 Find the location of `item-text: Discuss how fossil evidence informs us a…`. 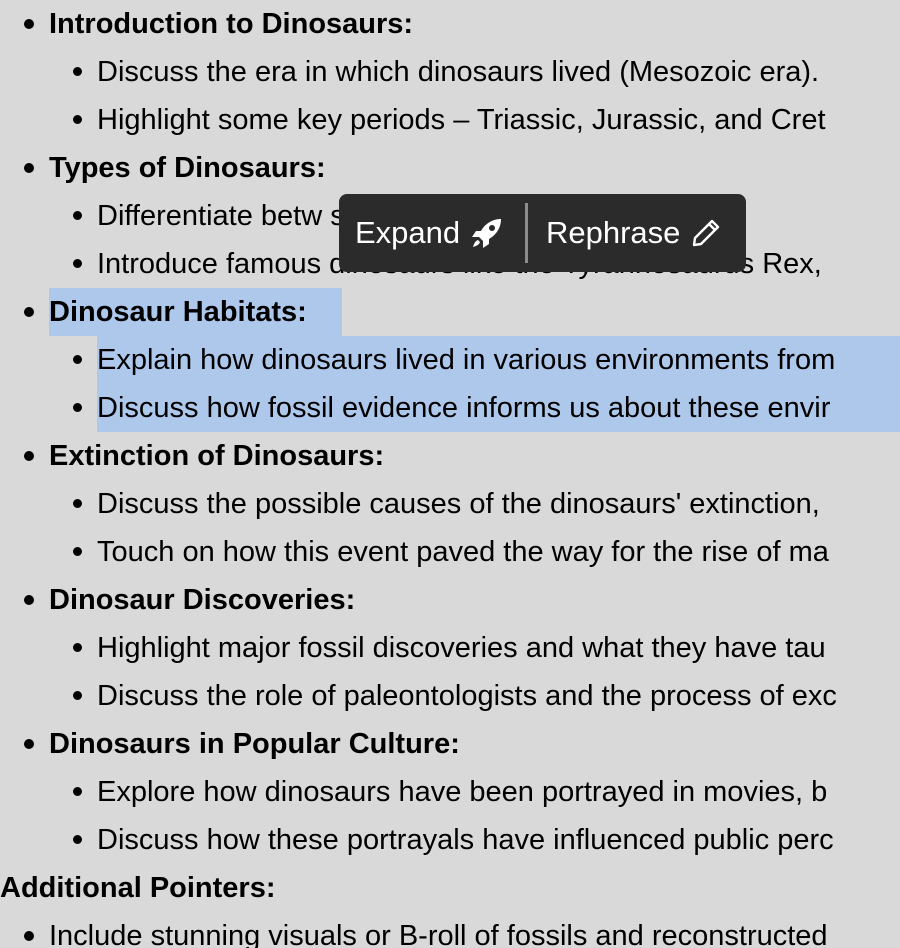

item-text: Discuss how fossil evidence informs us a… is located at coordinates (464, 408).